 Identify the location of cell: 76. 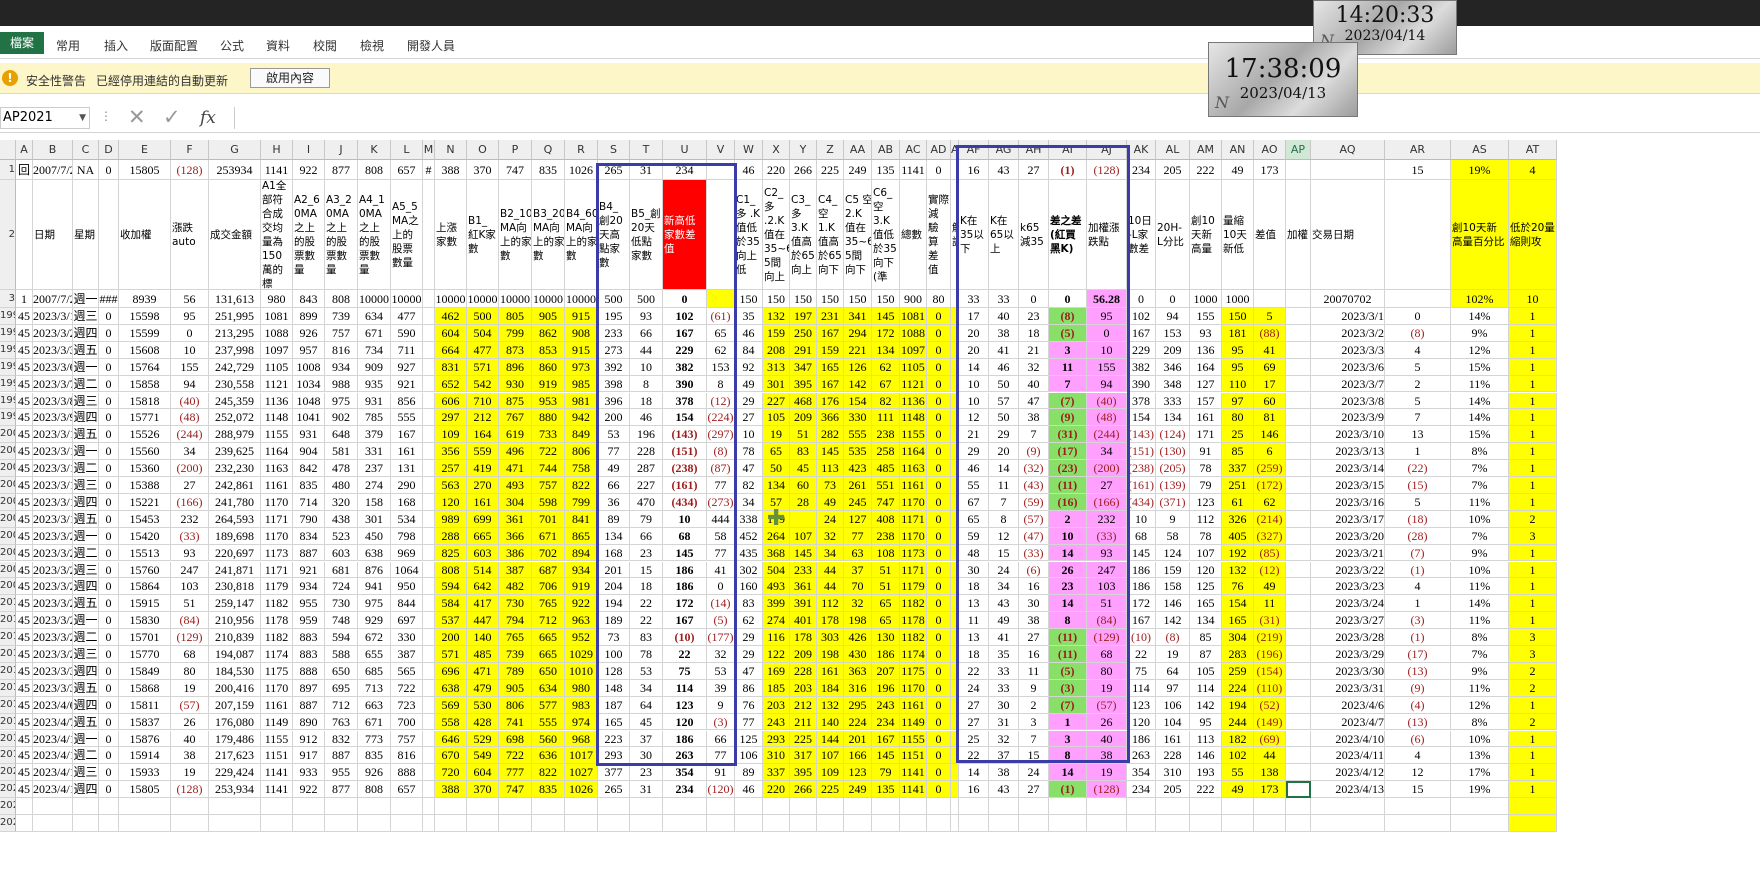
(749, 705).